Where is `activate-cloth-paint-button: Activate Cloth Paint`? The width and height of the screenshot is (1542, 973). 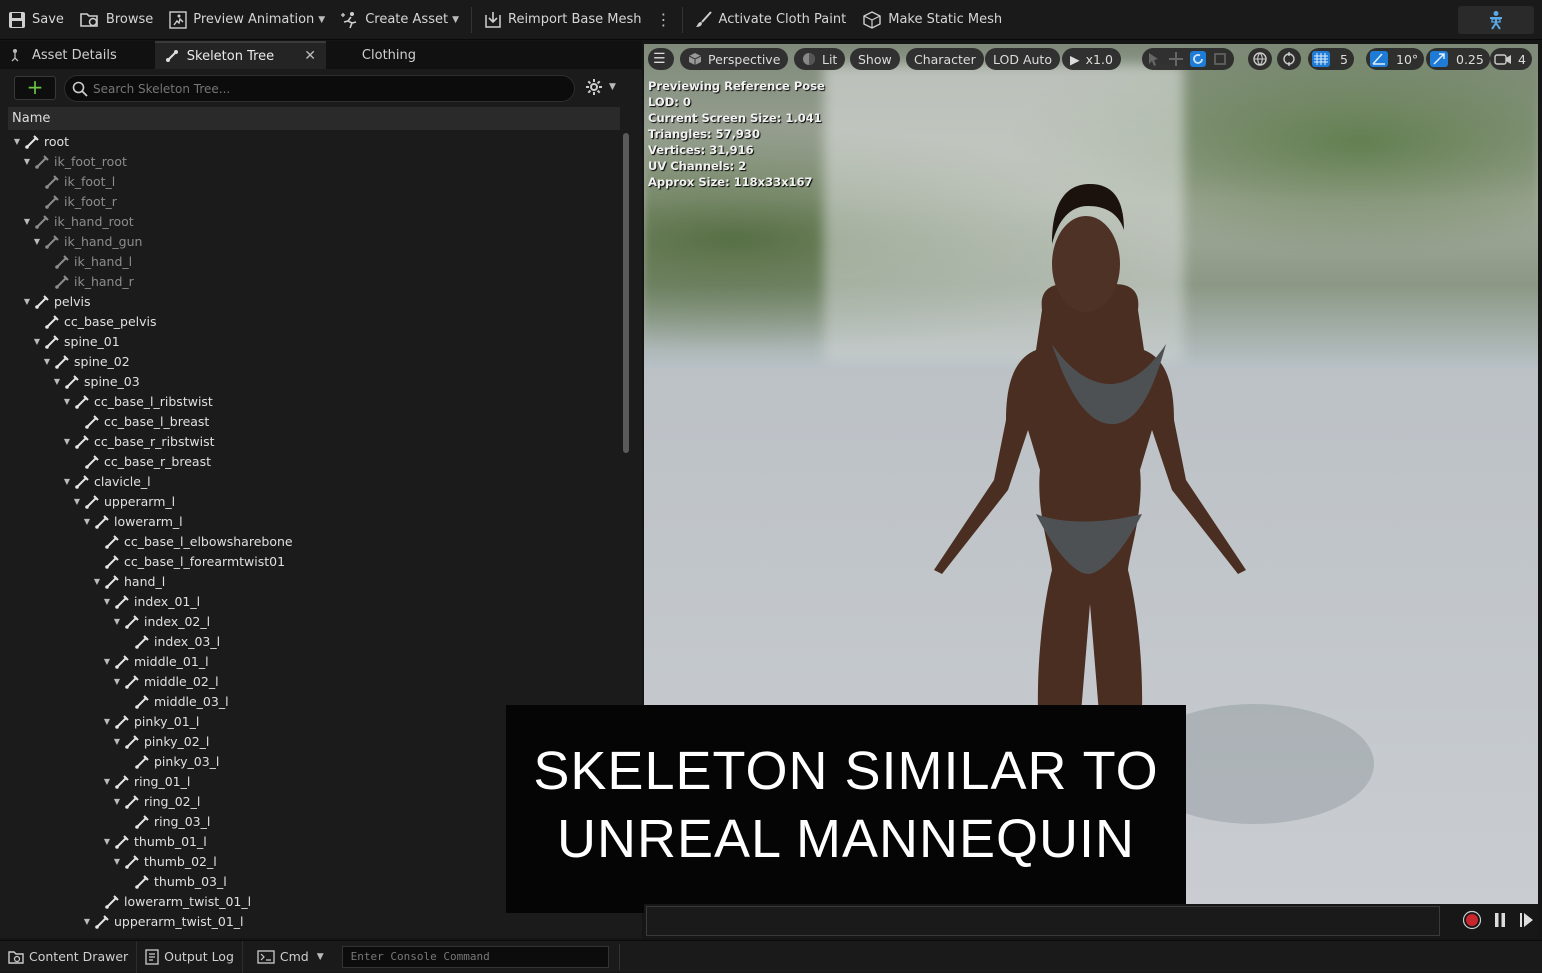
activate-cloth-paint-button: Activate Cloth Paint is located at coordinates (771, 20).